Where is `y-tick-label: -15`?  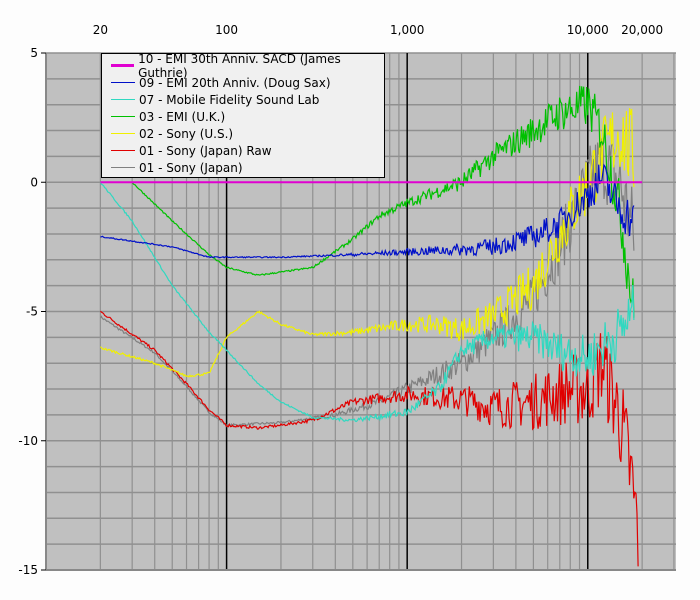
y-tick-label: -15 is located at coordinates (28, 570).